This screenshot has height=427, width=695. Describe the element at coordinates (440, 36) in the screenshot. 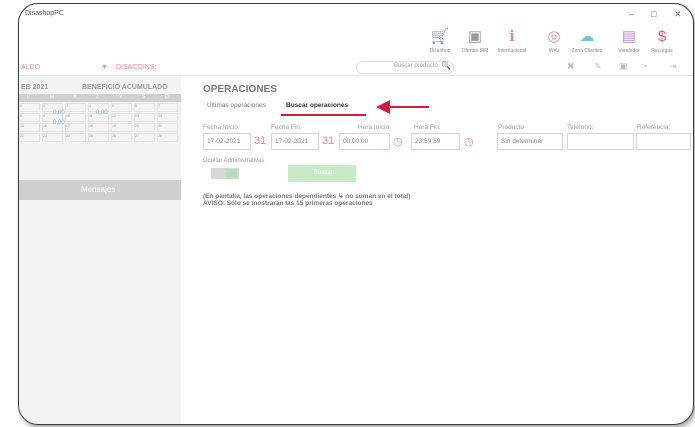

I see `cart-icon: 🛒` at that location.